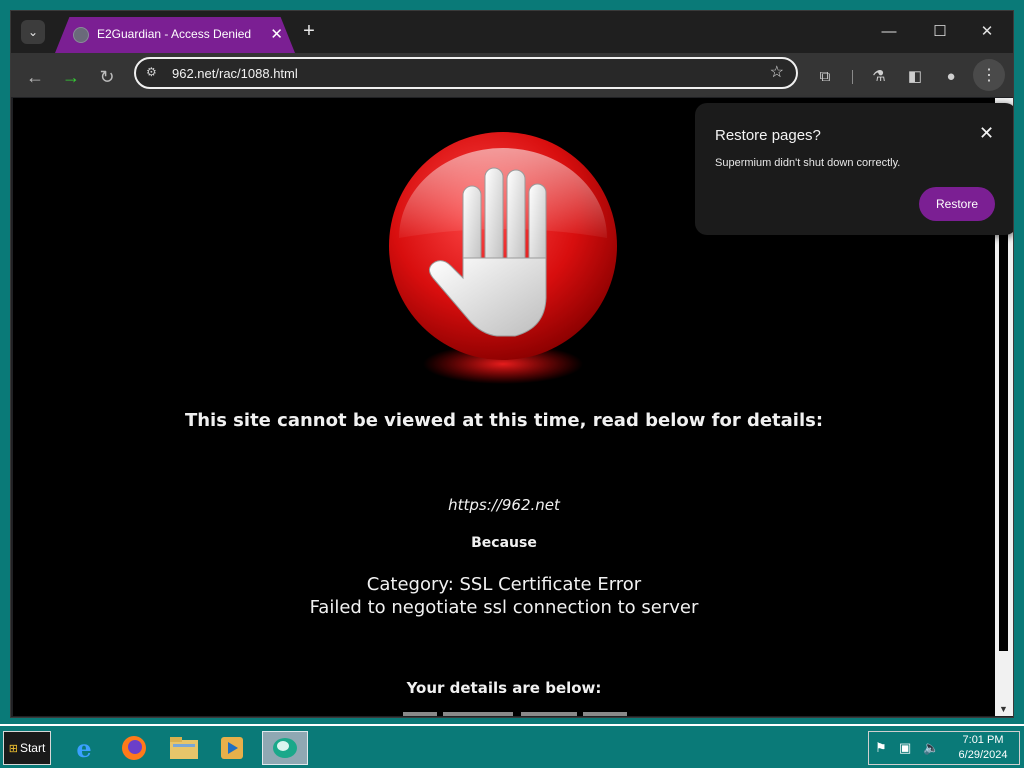  What do you see at coordinates (915, 76) in the screenshot?
I see `side-panel-icon: ◧` at bounding box center [915, 76].